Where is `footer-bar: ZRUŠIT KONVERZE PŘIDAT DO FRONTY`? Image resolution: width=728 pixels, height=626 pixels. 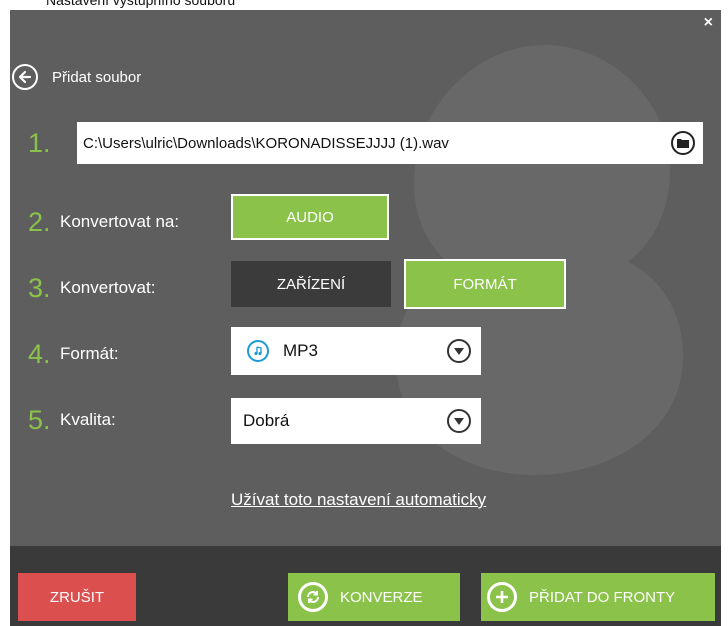
footer-bar: ZRUŠIT KONVERZE PŘIDAT DO FRONTY is located at coordinates (365, 586).